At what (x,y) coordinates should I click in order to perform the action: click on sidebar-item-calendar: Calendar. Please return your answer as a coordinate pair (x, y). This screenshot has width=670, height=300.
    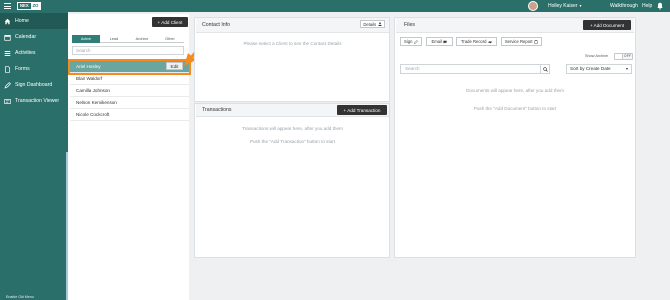
    Looking at the image, I should click on (34, 37).